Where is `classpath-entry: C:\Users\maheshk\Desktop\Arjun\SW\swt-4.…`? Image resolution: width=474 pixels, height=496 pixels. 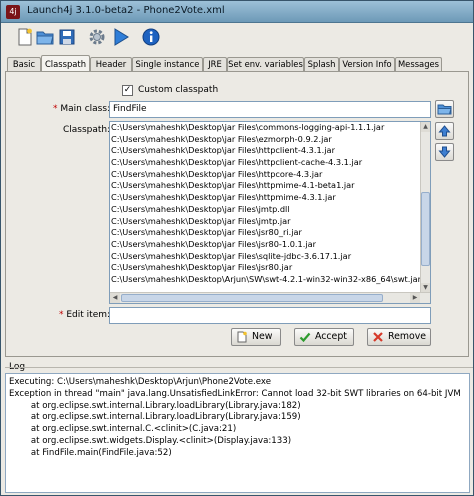
classpath-entry: C:\Users\maheshk\Desktop\Arjun\SW\swt-4.… is located at coordinates (266, 280).